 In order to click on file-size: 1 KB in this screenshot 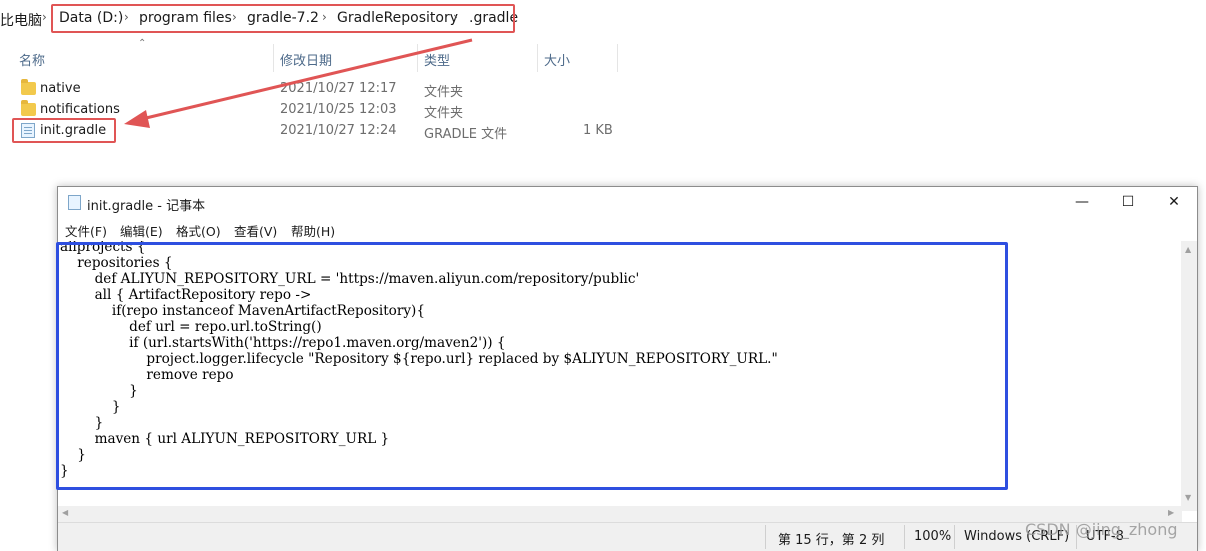, I will do `click(598, 130)`.